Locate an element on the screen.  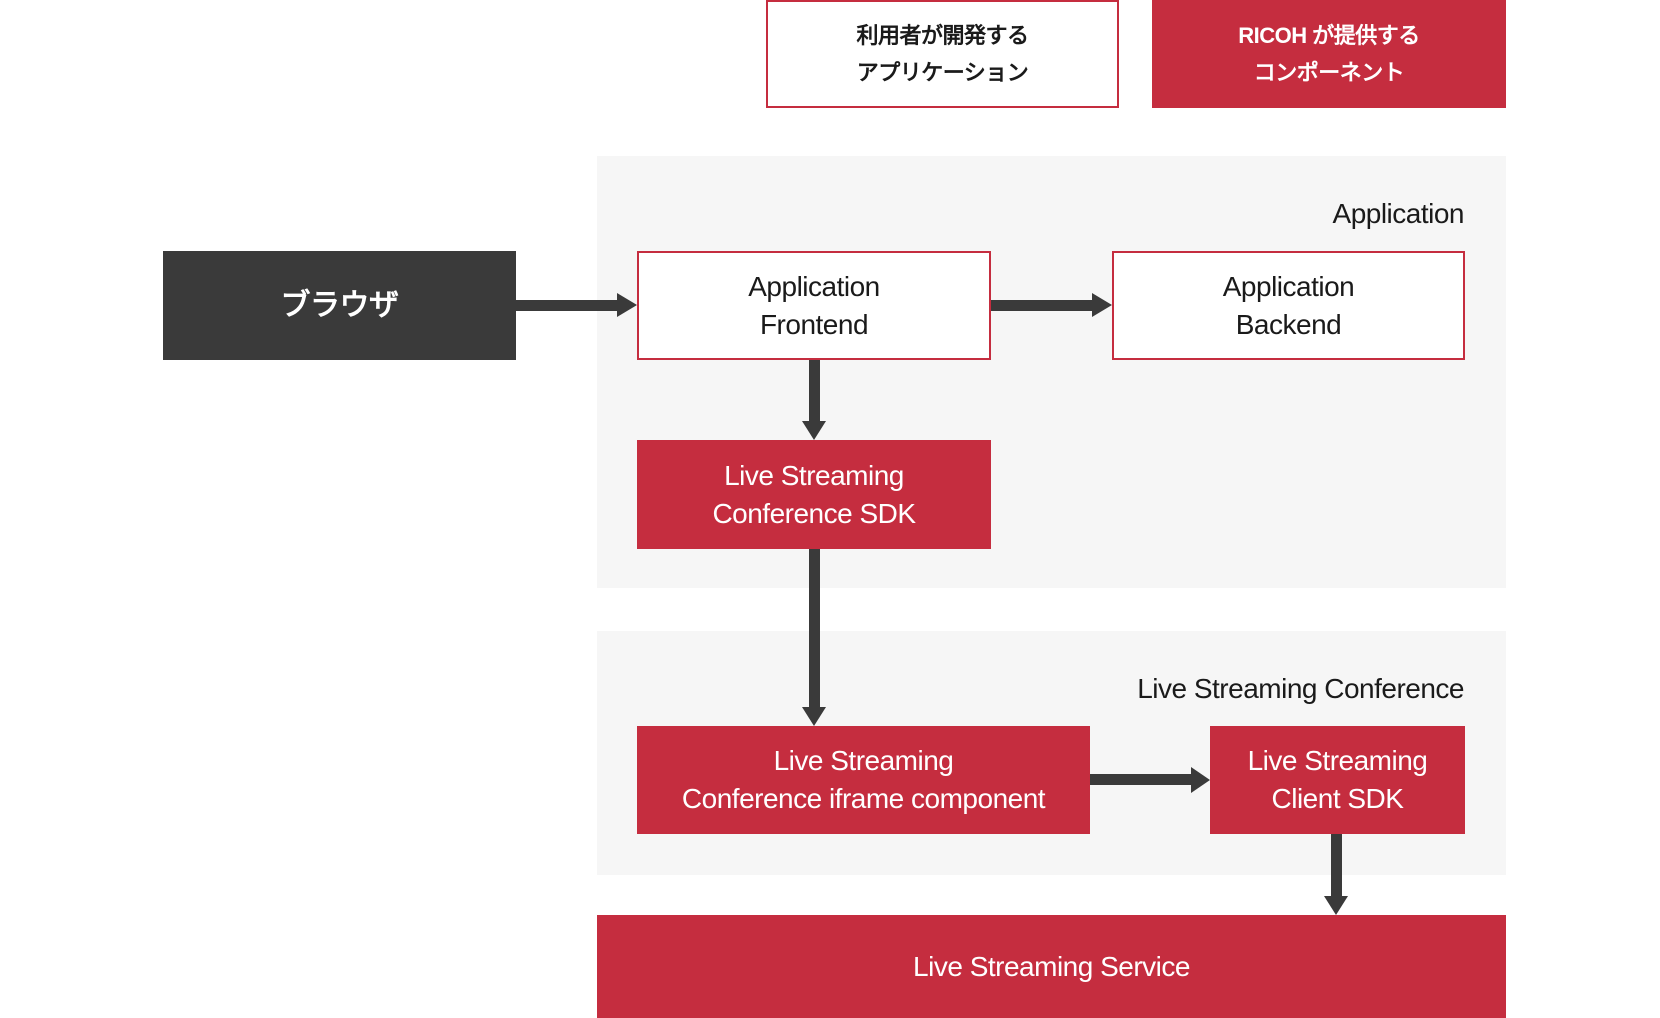
arrow-iframe-to-client-sdk is located at coordinates (1150, 780).